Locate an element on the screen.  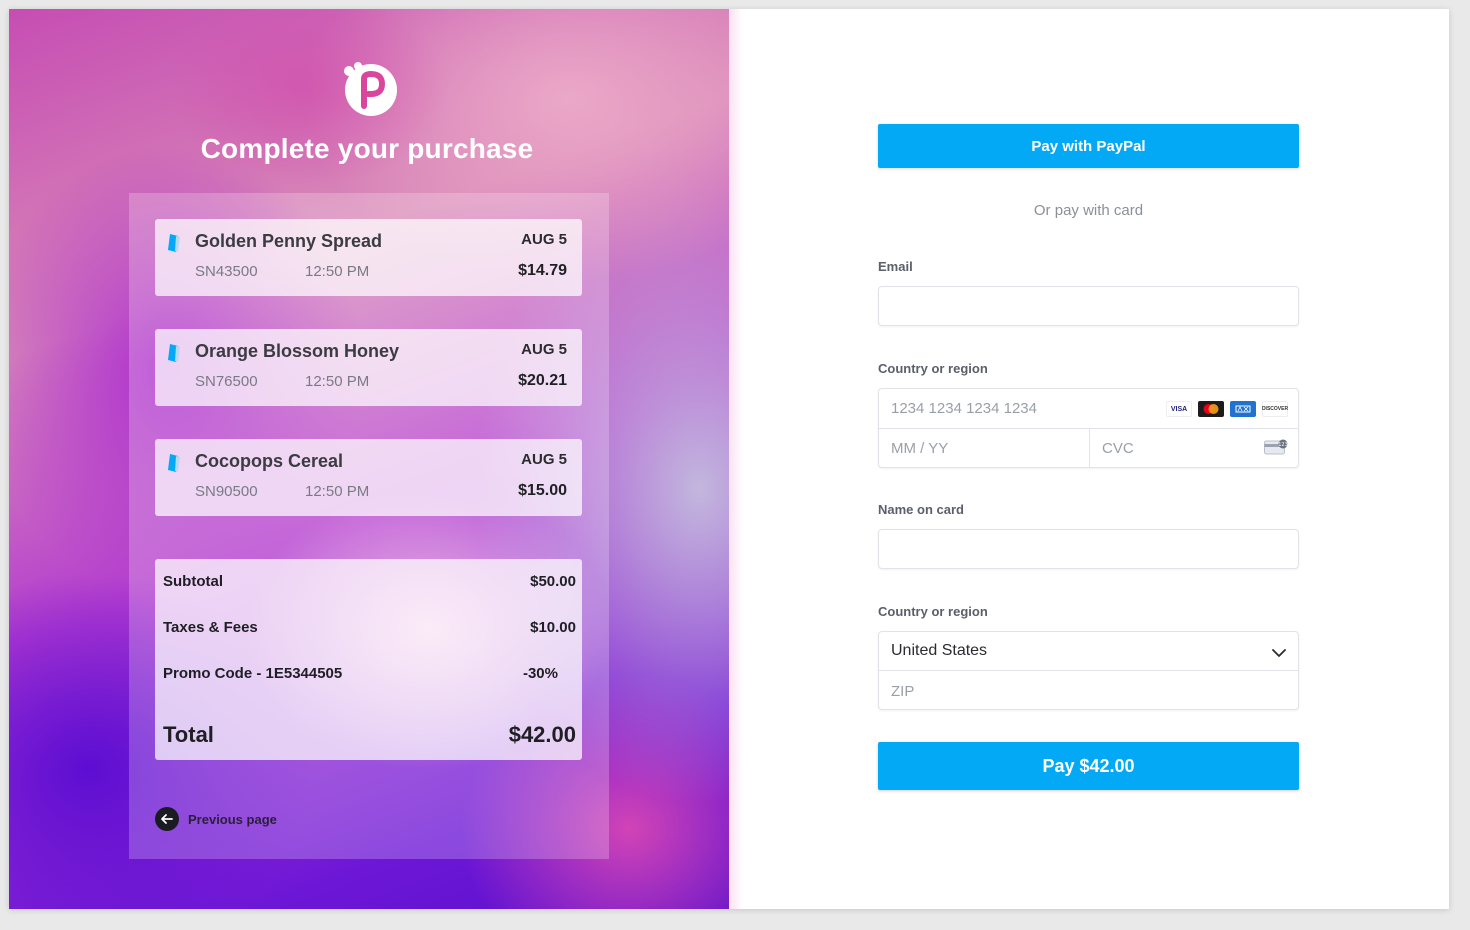
card-label: Country or region is located at coordinates (933, 368).